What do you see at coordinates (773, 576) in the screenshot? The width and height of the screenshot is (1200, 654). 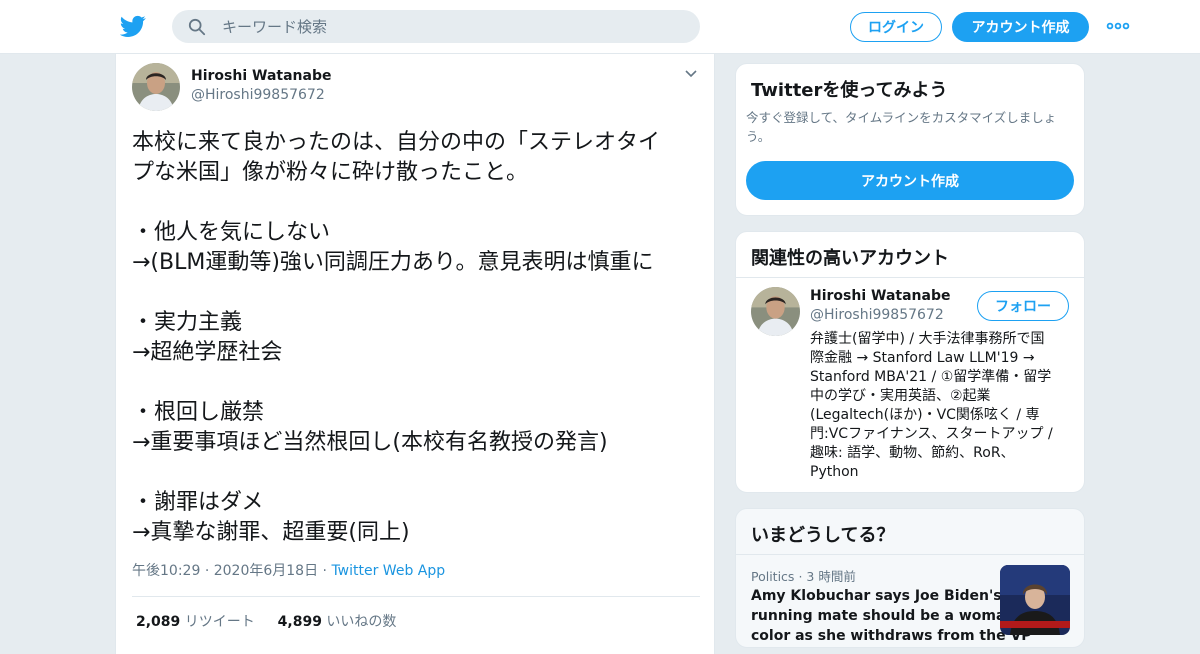 I see `trend-category: Politics` at bounding box center [773, 576].